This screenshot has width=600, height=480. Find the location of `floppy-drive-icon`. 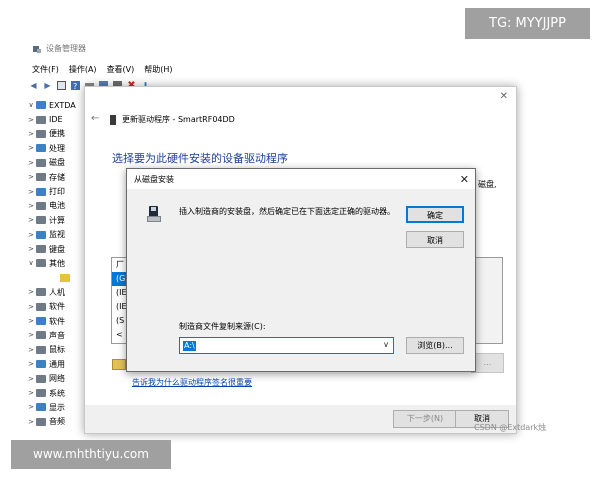

floppy-drive-icon is located at coordinates (154, 214).